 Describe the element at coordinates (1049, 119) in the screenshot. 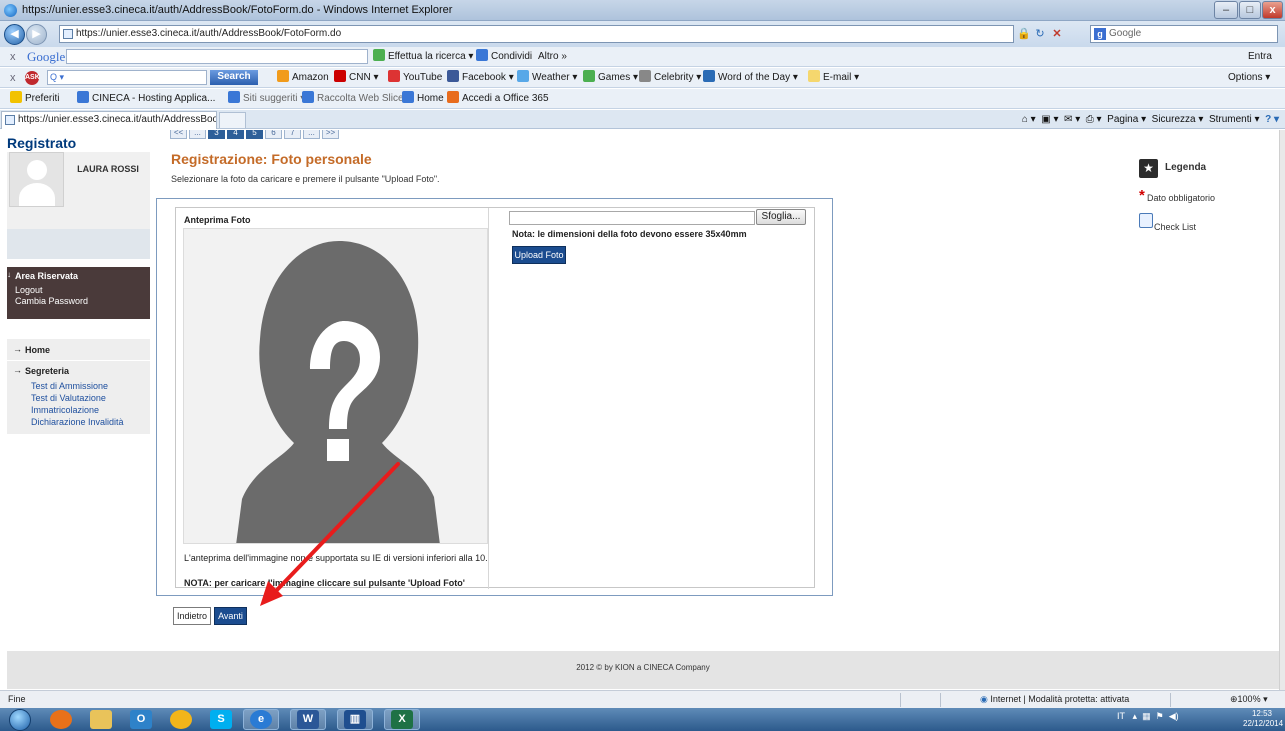

I see `feeds-icon: ▣ ▾` at that location.